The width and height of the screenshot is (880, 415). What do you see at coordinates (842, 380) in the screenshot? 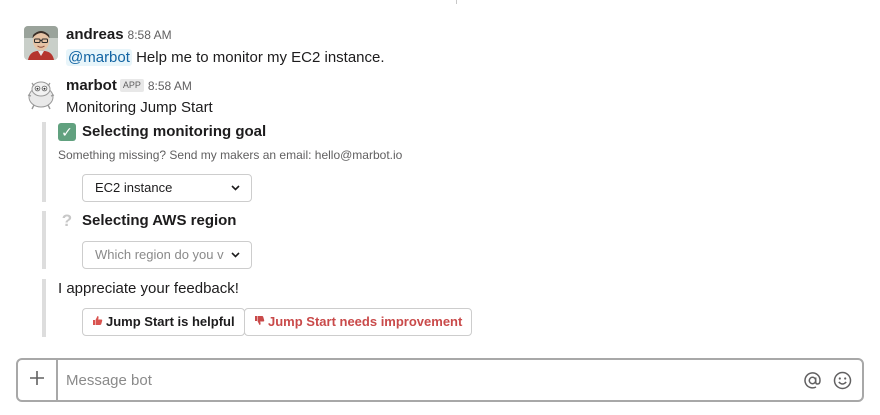
I see `emoji-icon` at bounding box center [842, 380].